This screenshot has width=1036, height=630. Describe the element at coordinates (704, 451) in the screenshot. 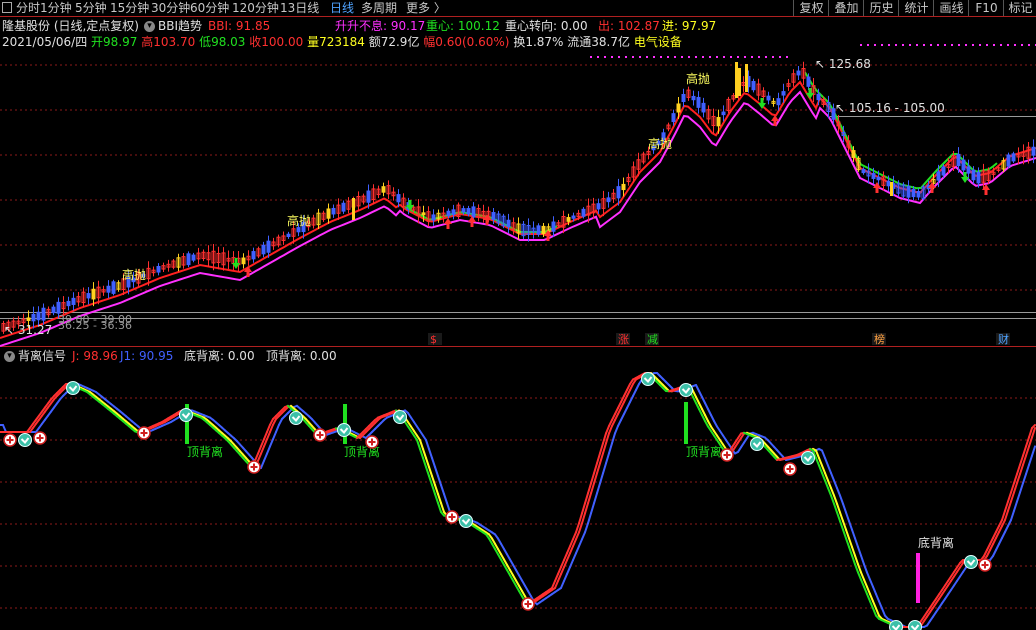

I see `top-divergence-label: 顶背离` at that location.